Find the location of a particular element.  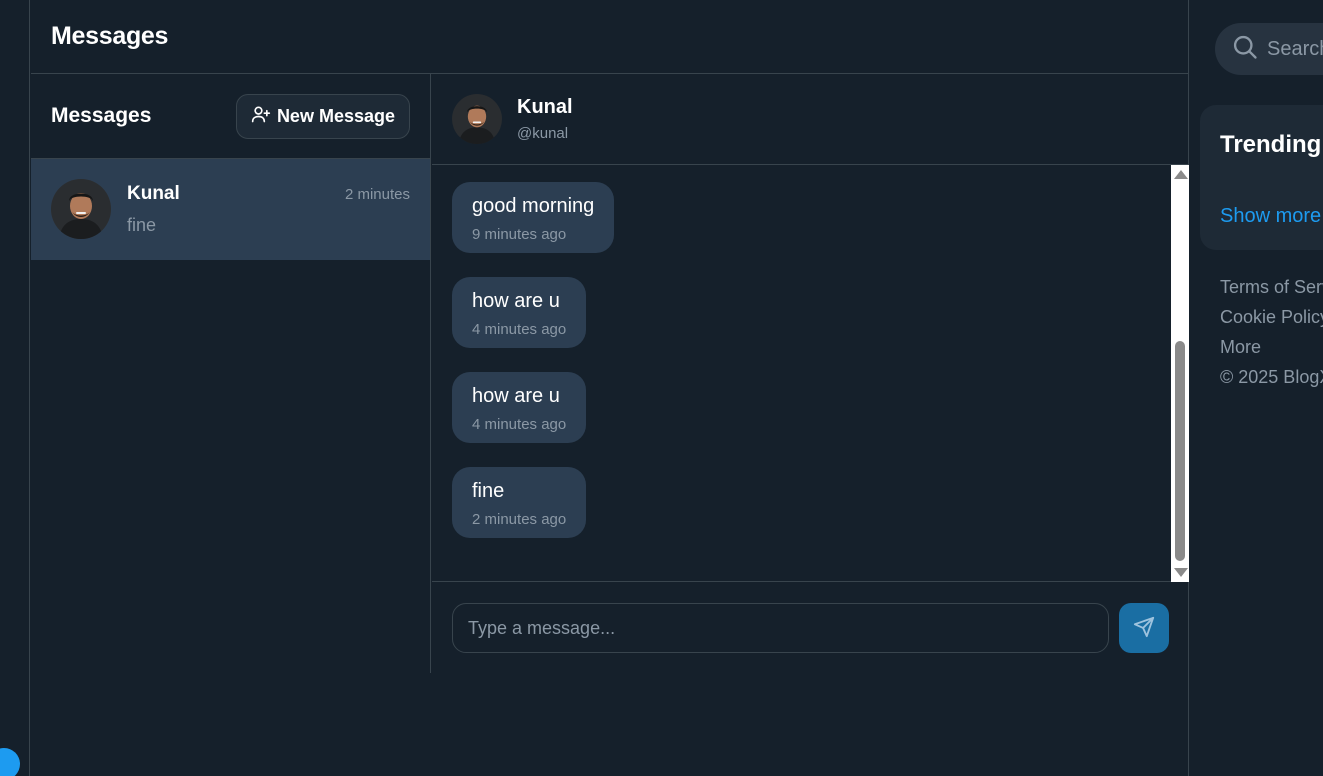

message-time: 9 minutes ago is located at coordinates (519, 234).